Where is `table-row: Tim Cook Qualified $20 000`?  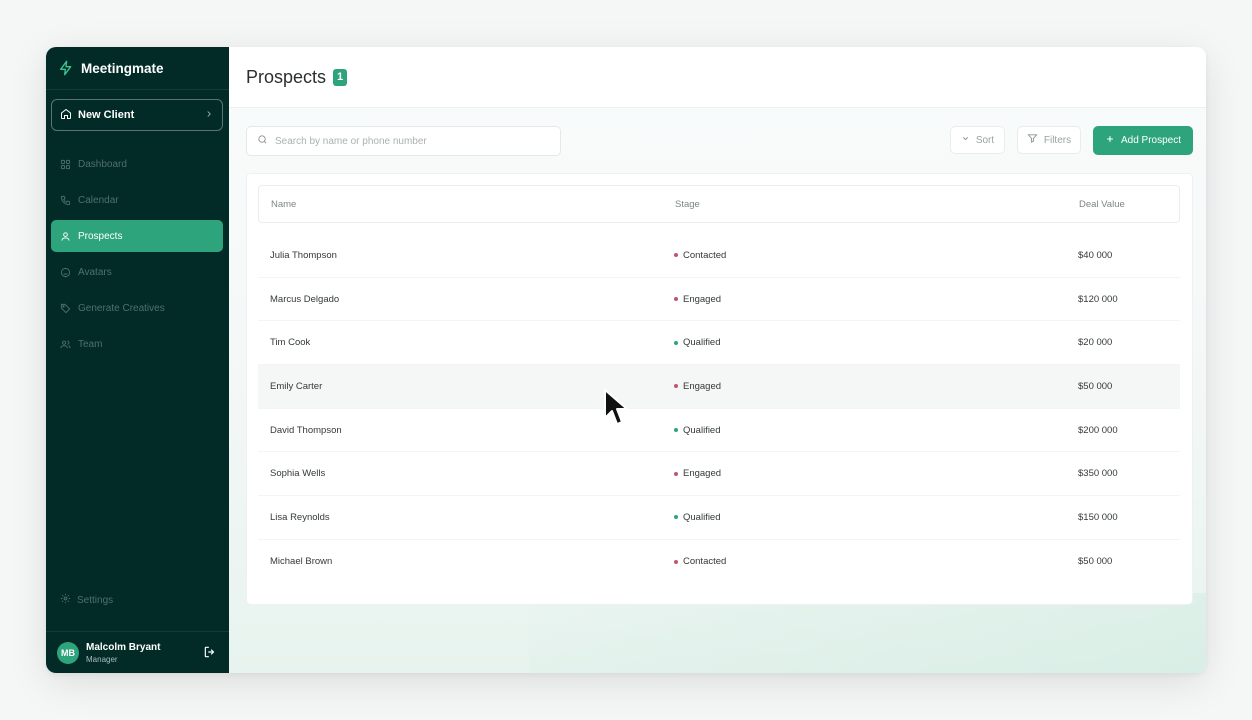
table-row: Tim Cook Qualified $20 000 is located at coordinates (719, 343).